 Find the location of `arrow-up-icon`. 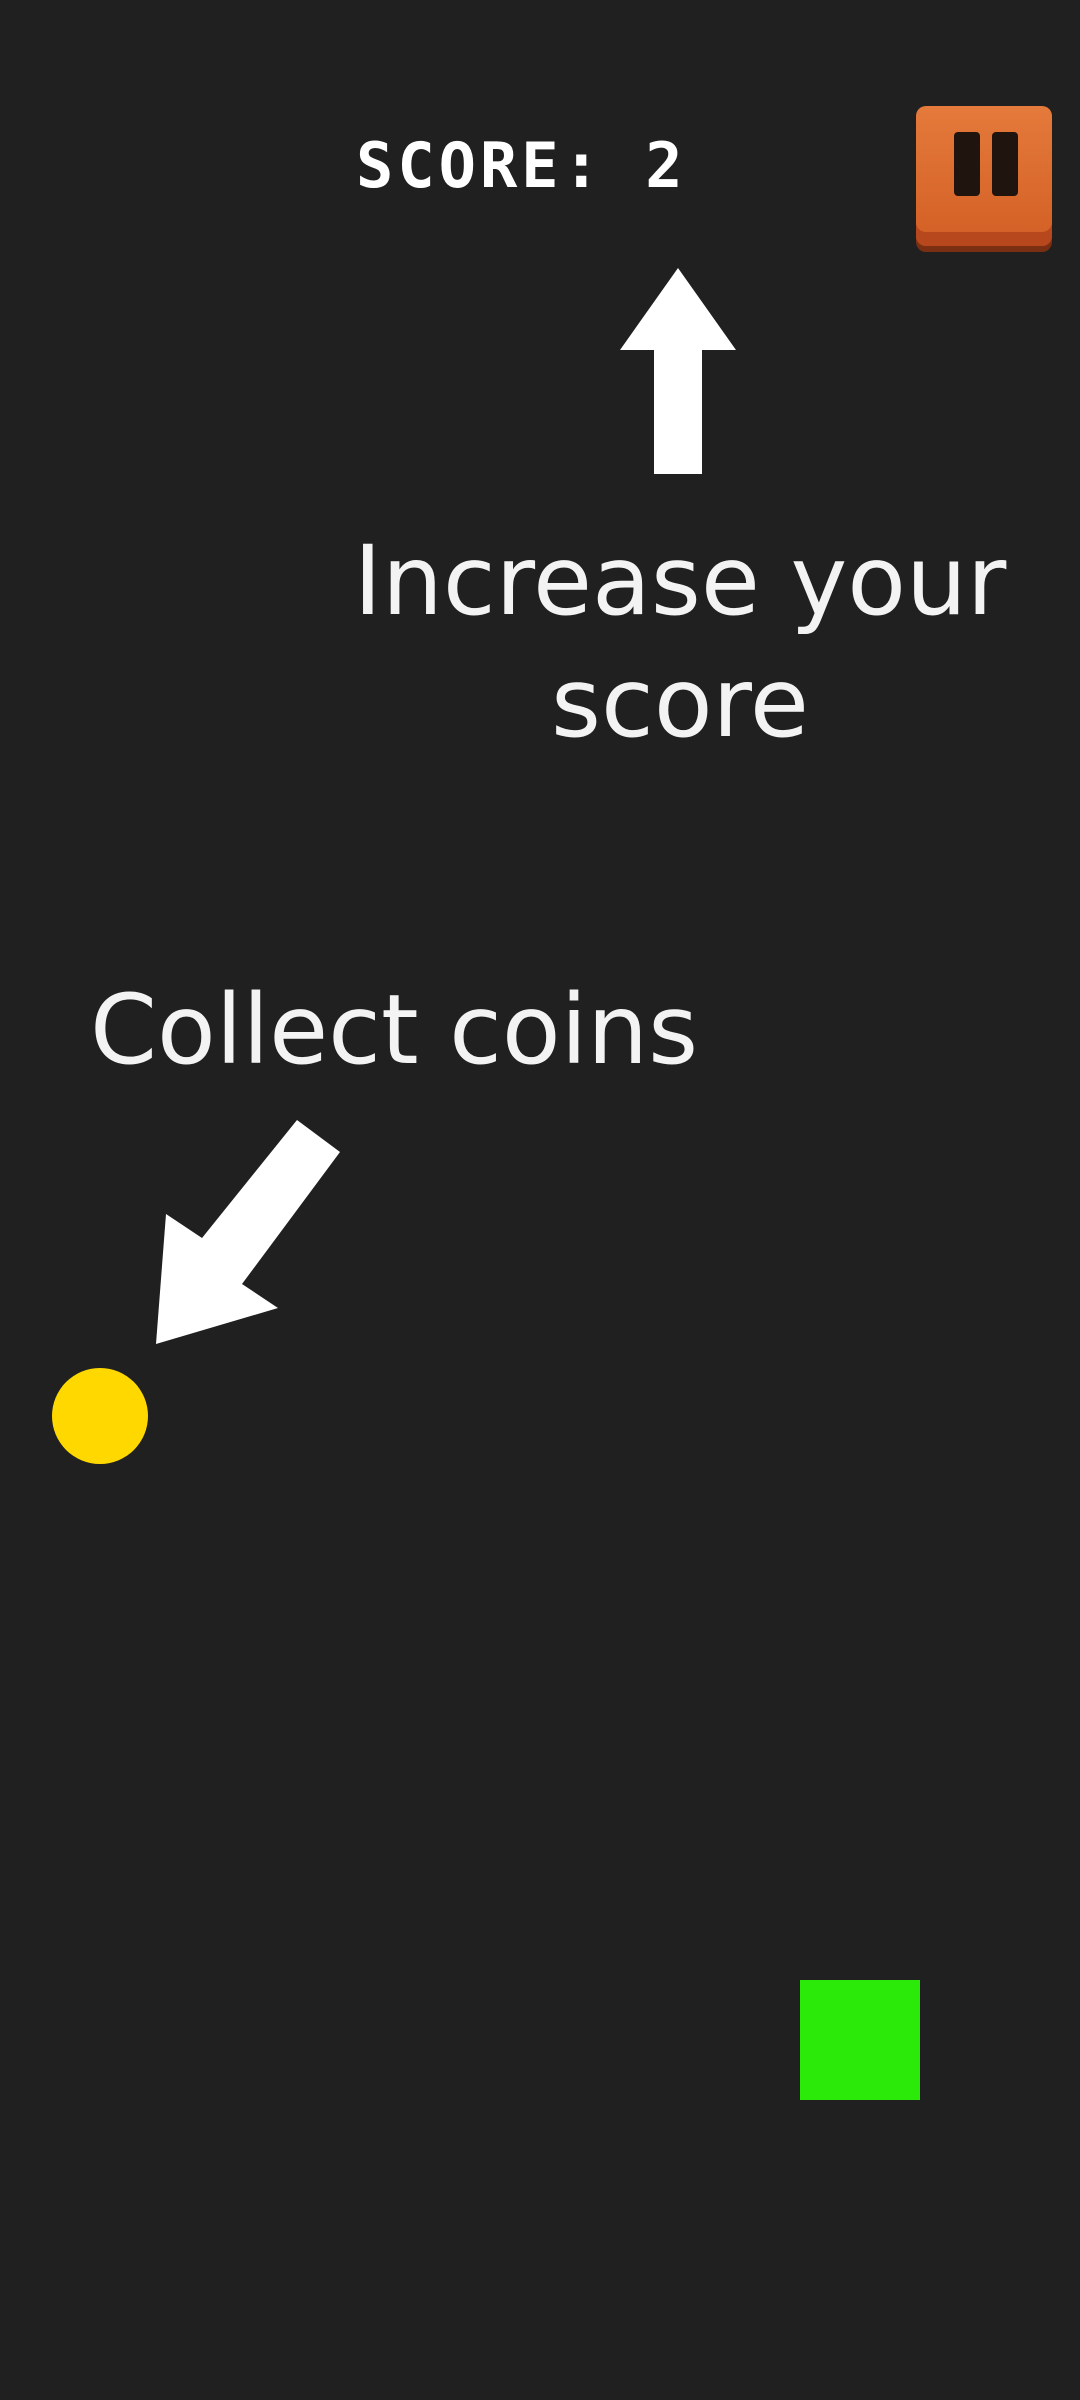

arrow-up-icon is located at coordinates (678, 371).